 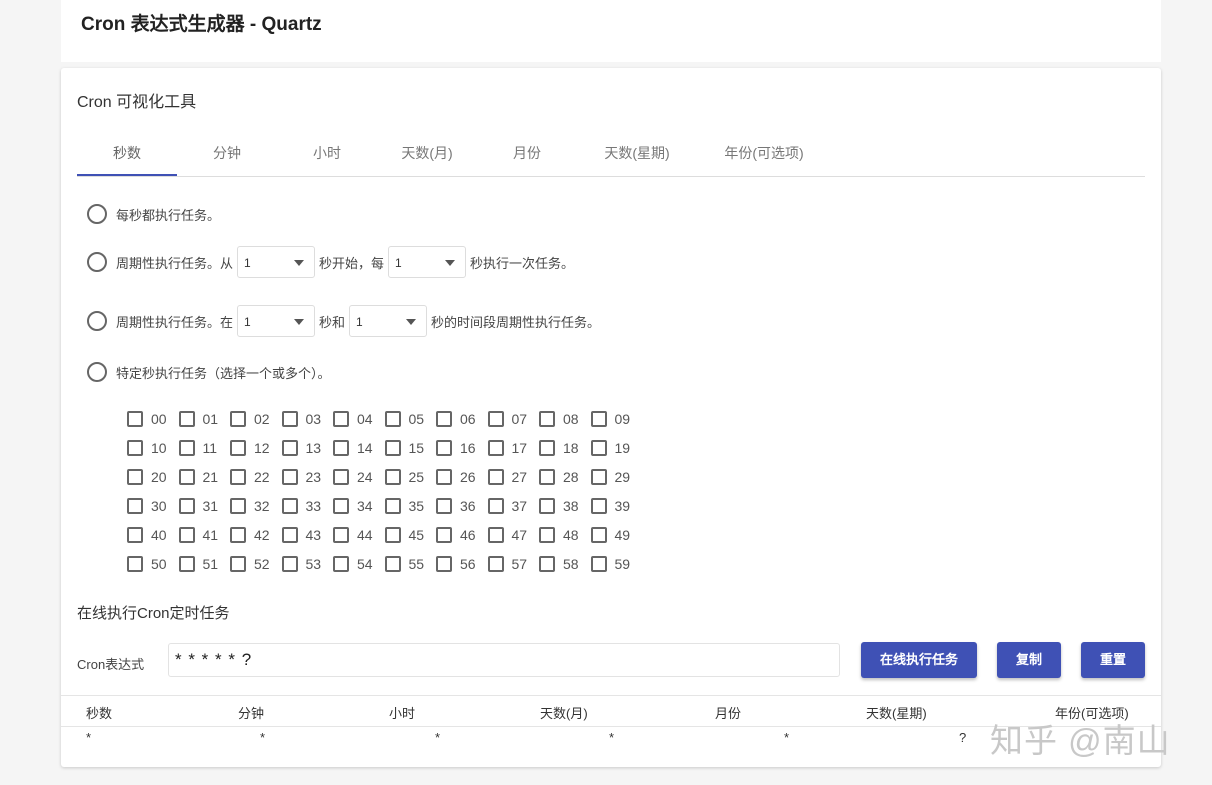 I want to click on run-online-button: 在线执行任务, so click(x=919, y=660).